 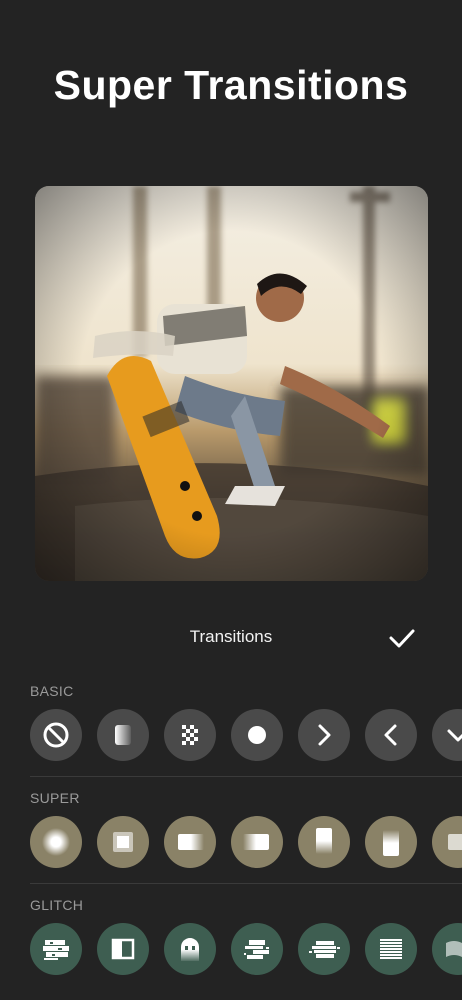 I want to click on split-panel-icon, so click(x=123, y=949).